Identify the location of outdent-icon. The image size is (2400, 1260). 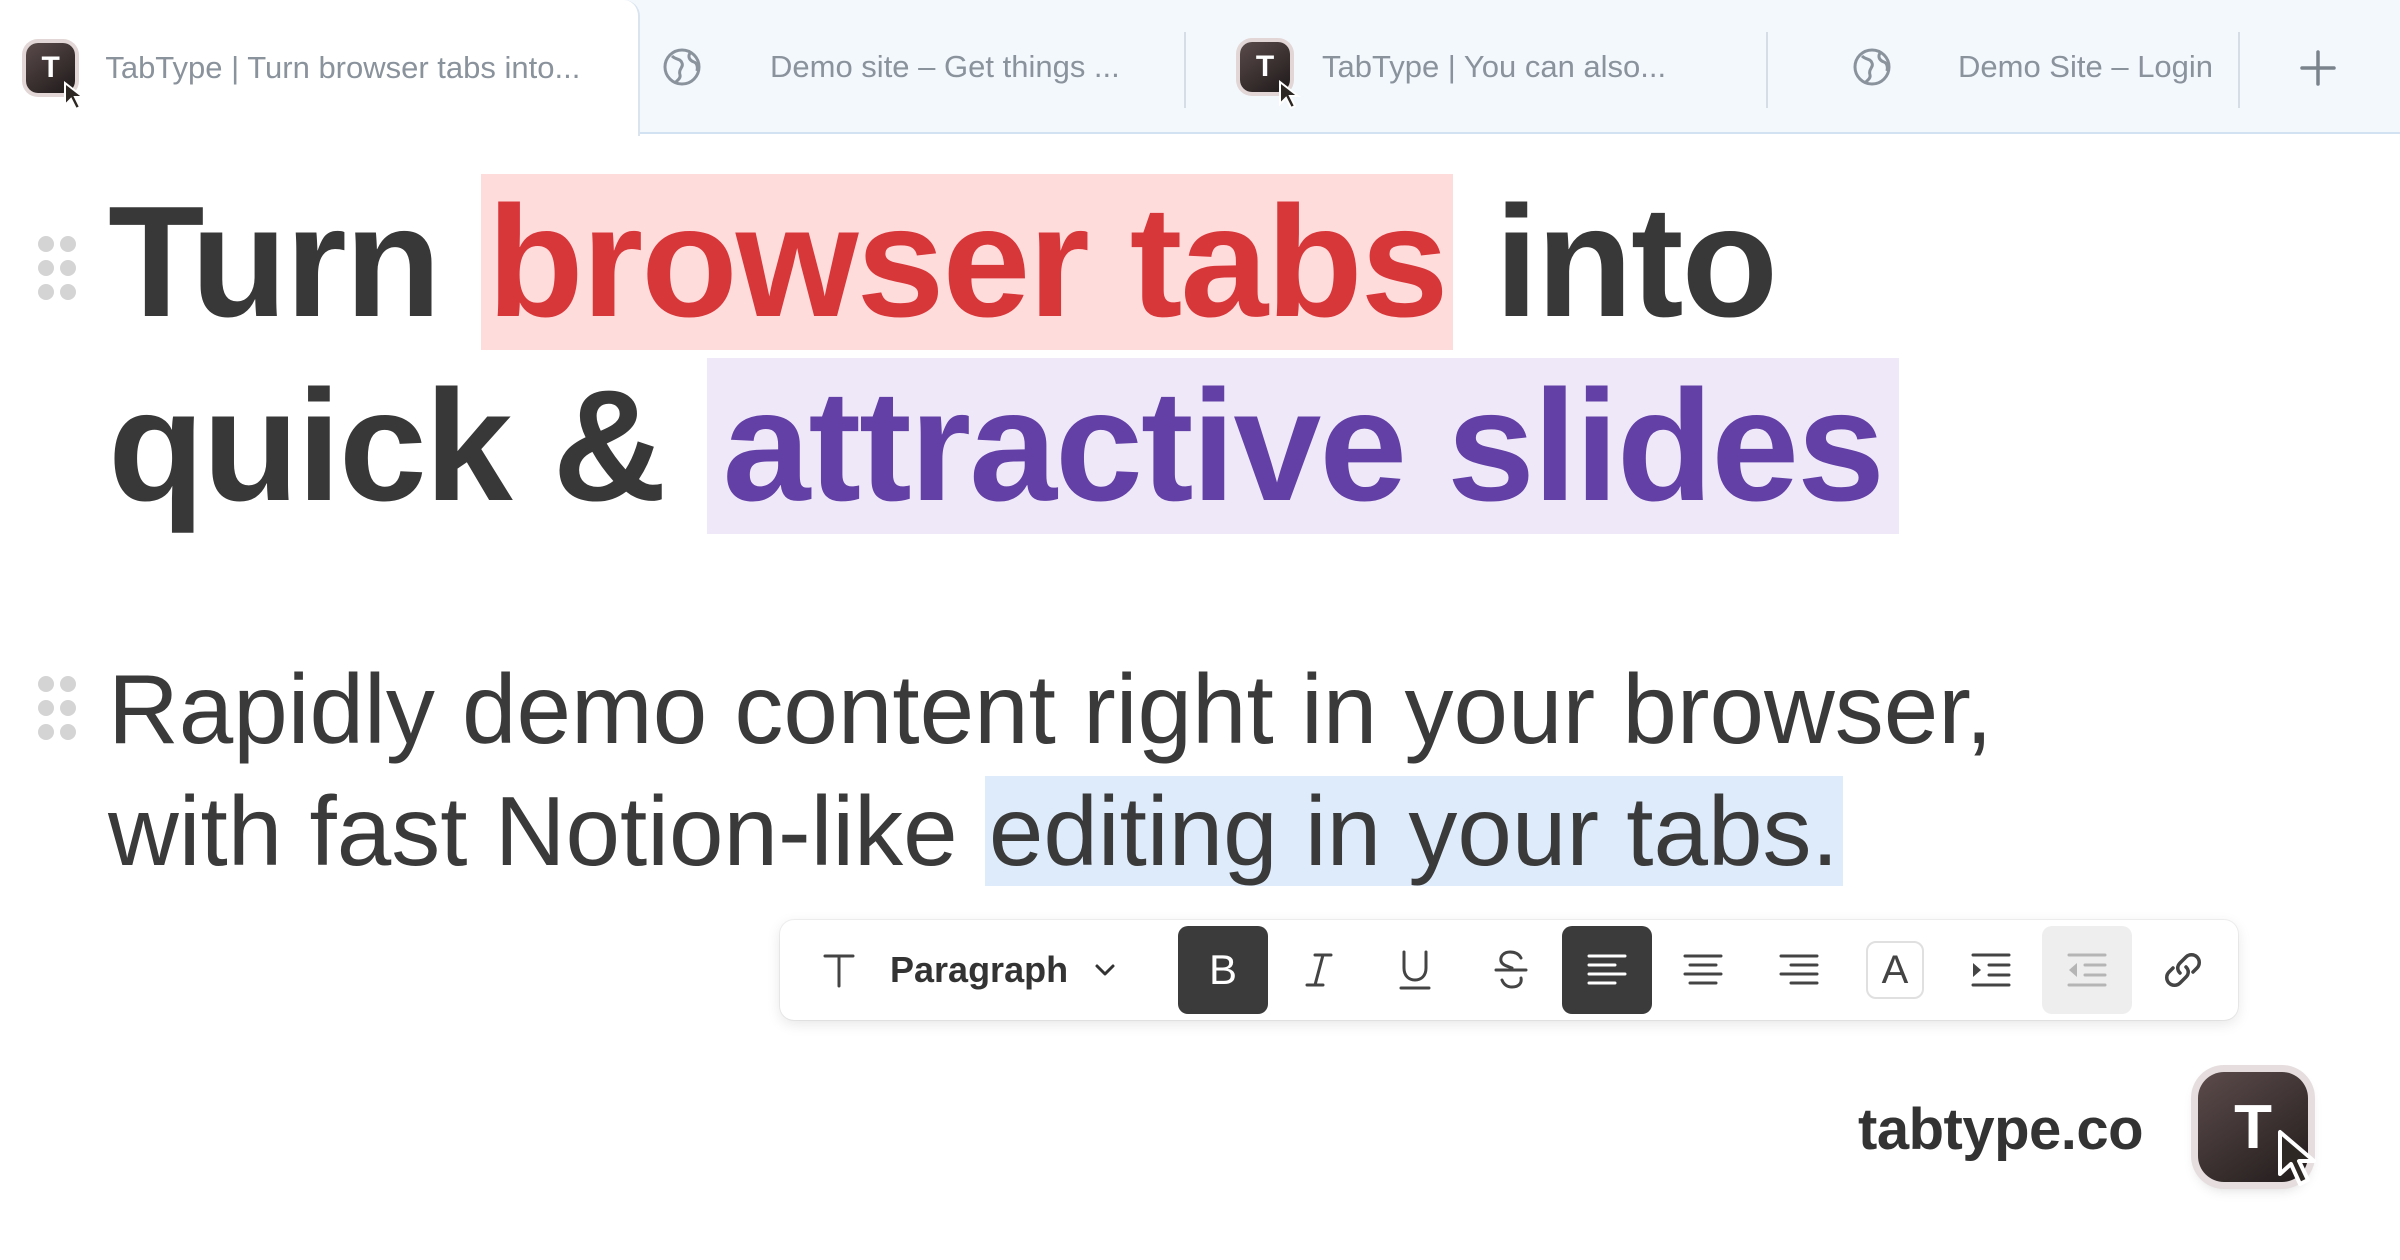
(2087, 970).